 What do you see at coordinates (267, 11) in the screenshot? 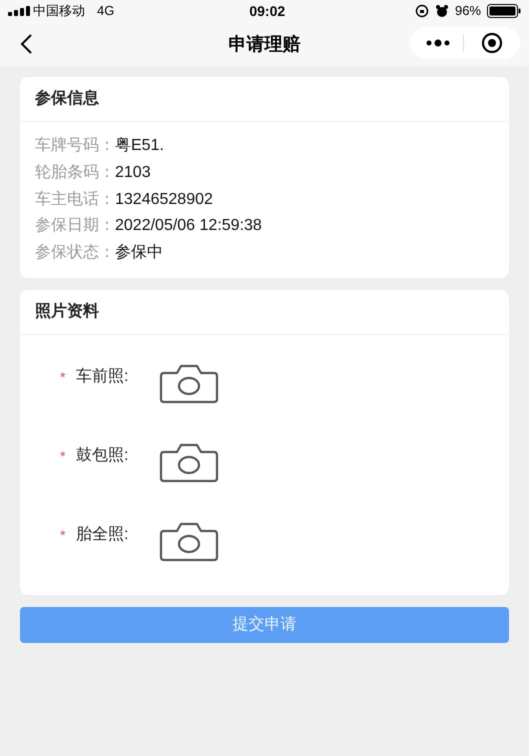
I see `clock-time: 09:02` at bounding box center [267, 11].